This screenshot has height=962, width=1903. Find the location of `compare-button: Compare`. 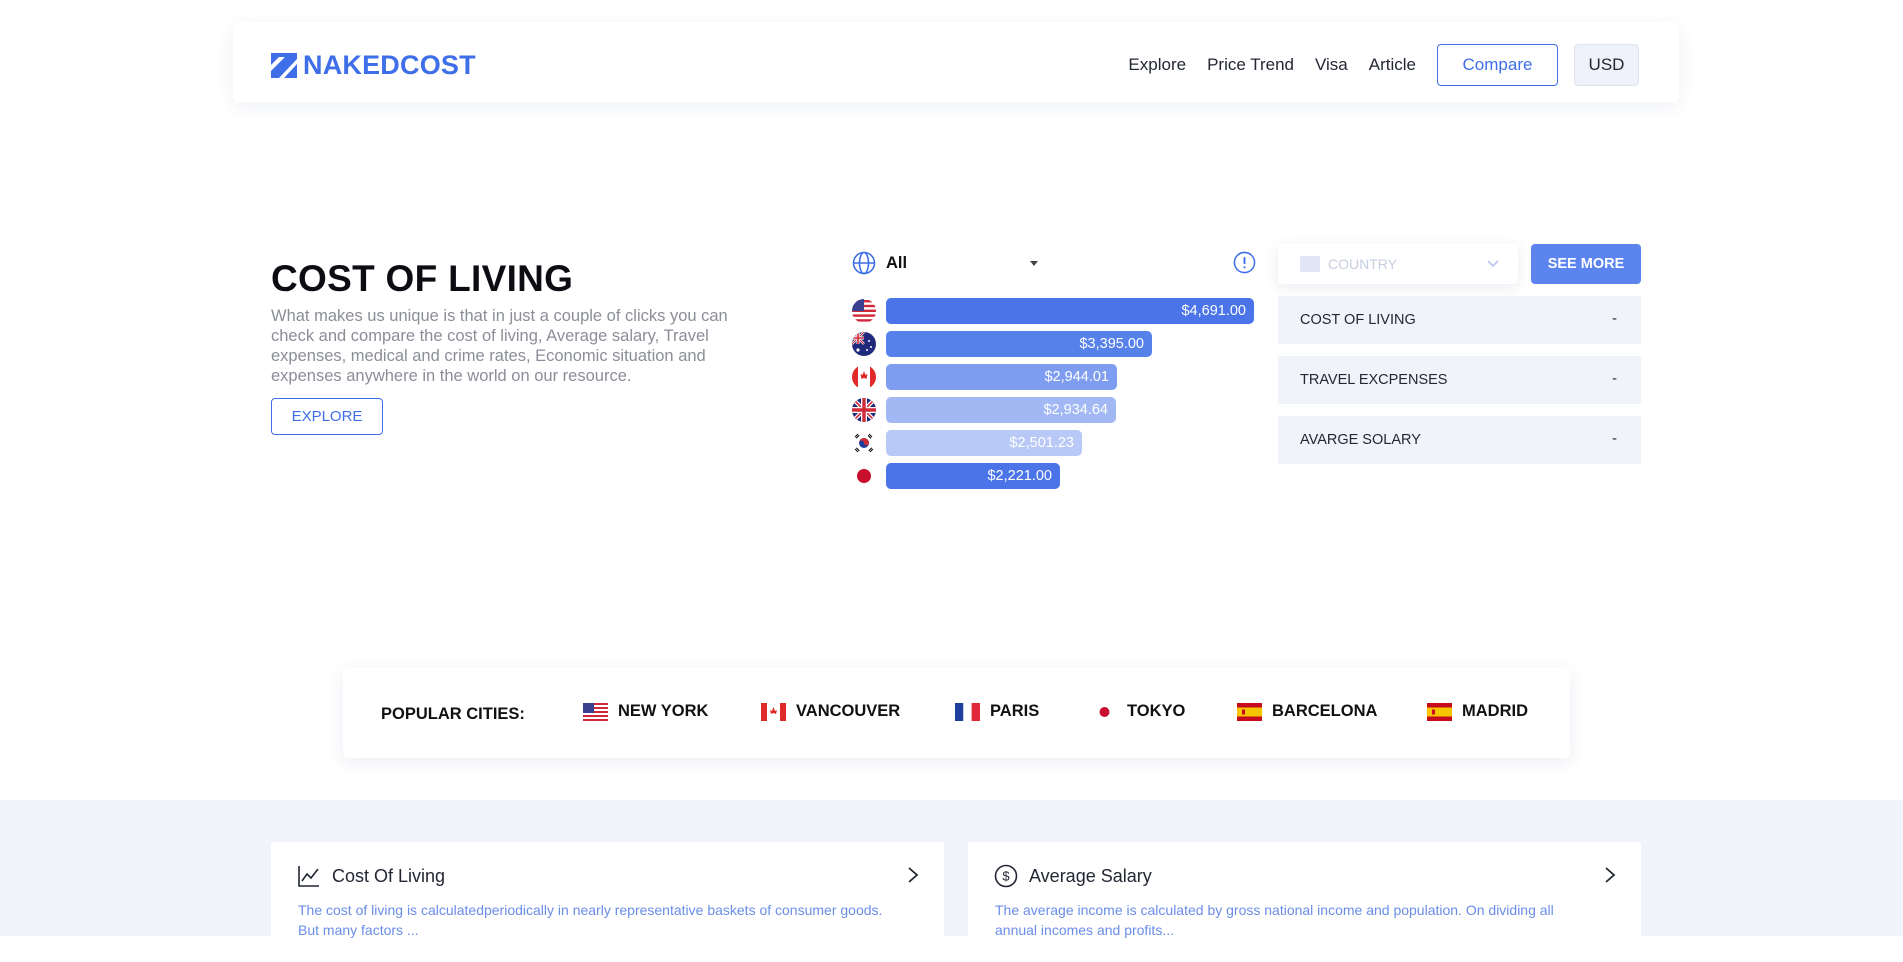

compare-button: Compare is located at coordinates (1497, 65).